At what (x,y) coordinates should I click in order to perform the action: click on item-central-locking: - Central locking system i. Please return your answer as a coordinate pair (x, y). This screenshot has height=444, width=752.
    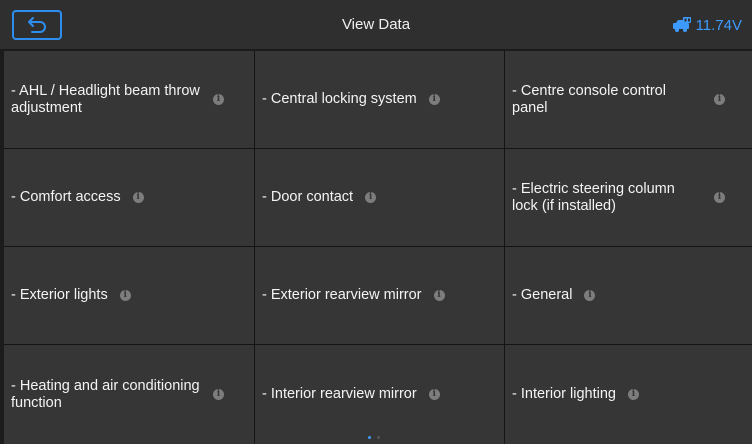
    Looking at the image, I should click on (379, 99).